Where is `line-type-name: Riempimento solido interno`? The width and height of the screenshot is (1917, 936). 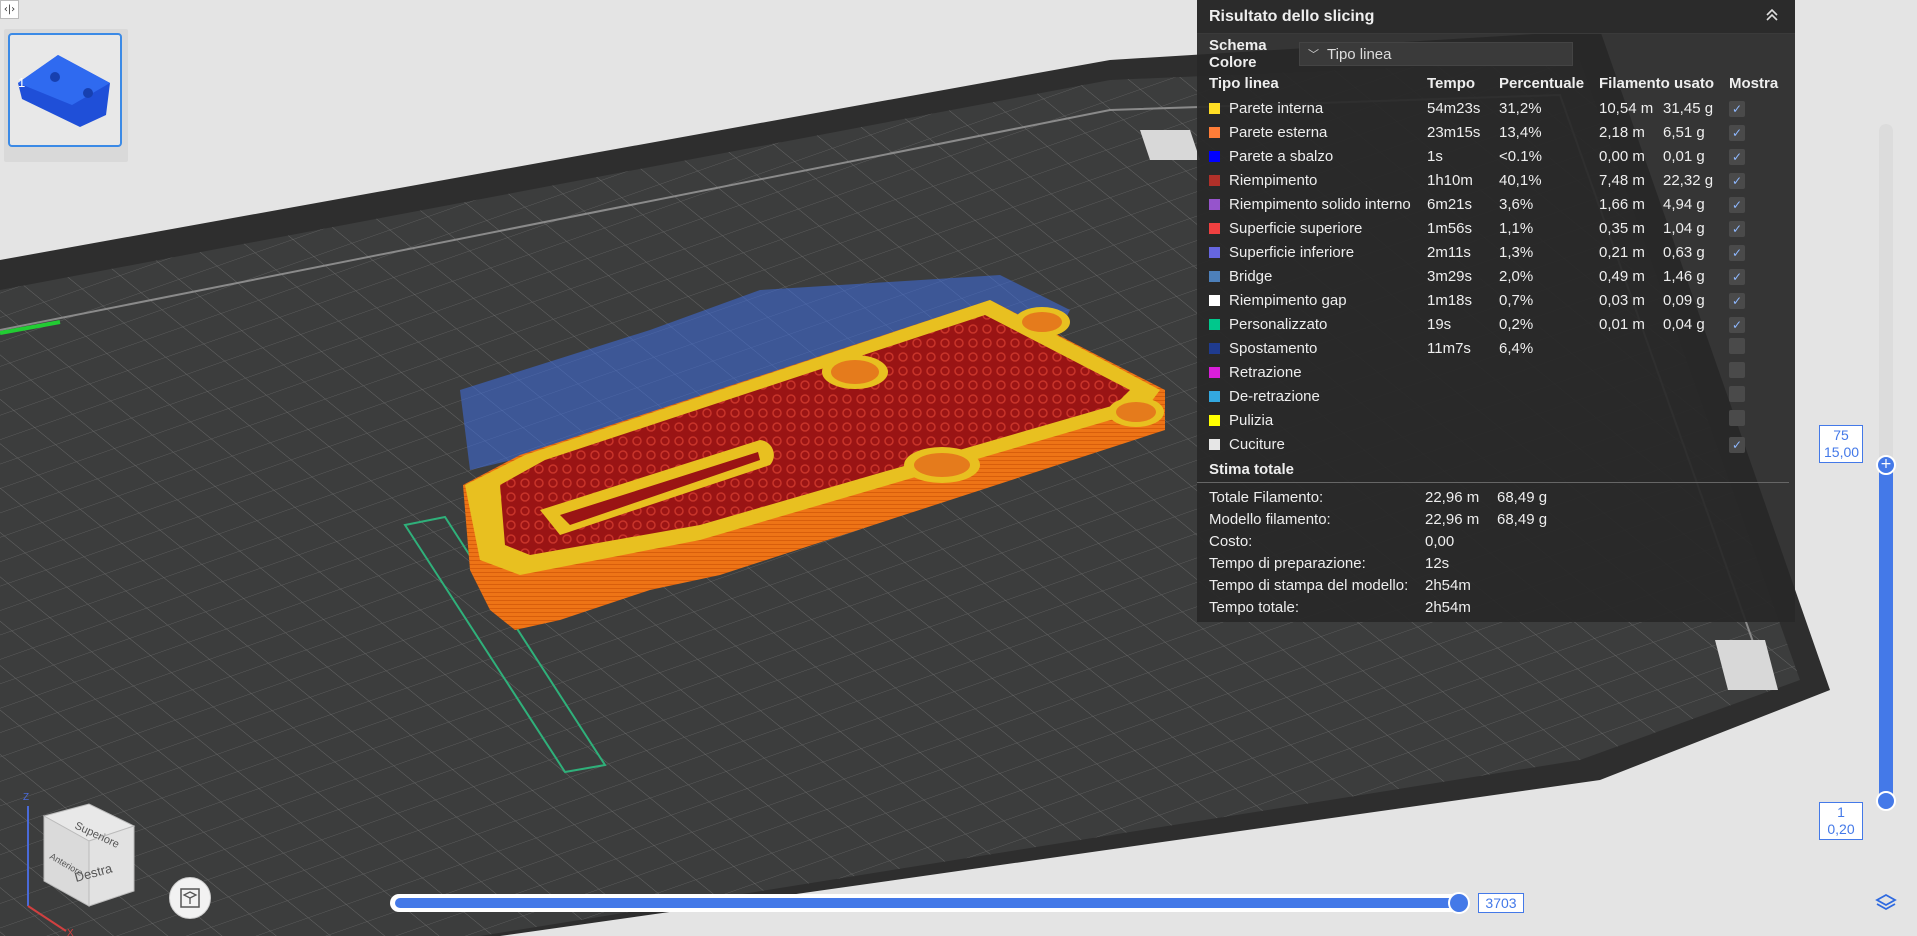
line-type-name: Riempimento solido interno is located at coordinates (1320, 204).